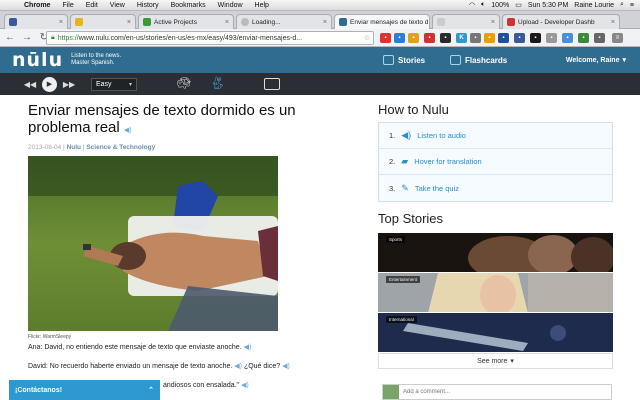  Describe the element at coordinates (518, 5) in the screenshot. I see `battery-icon: ▭` at that location.